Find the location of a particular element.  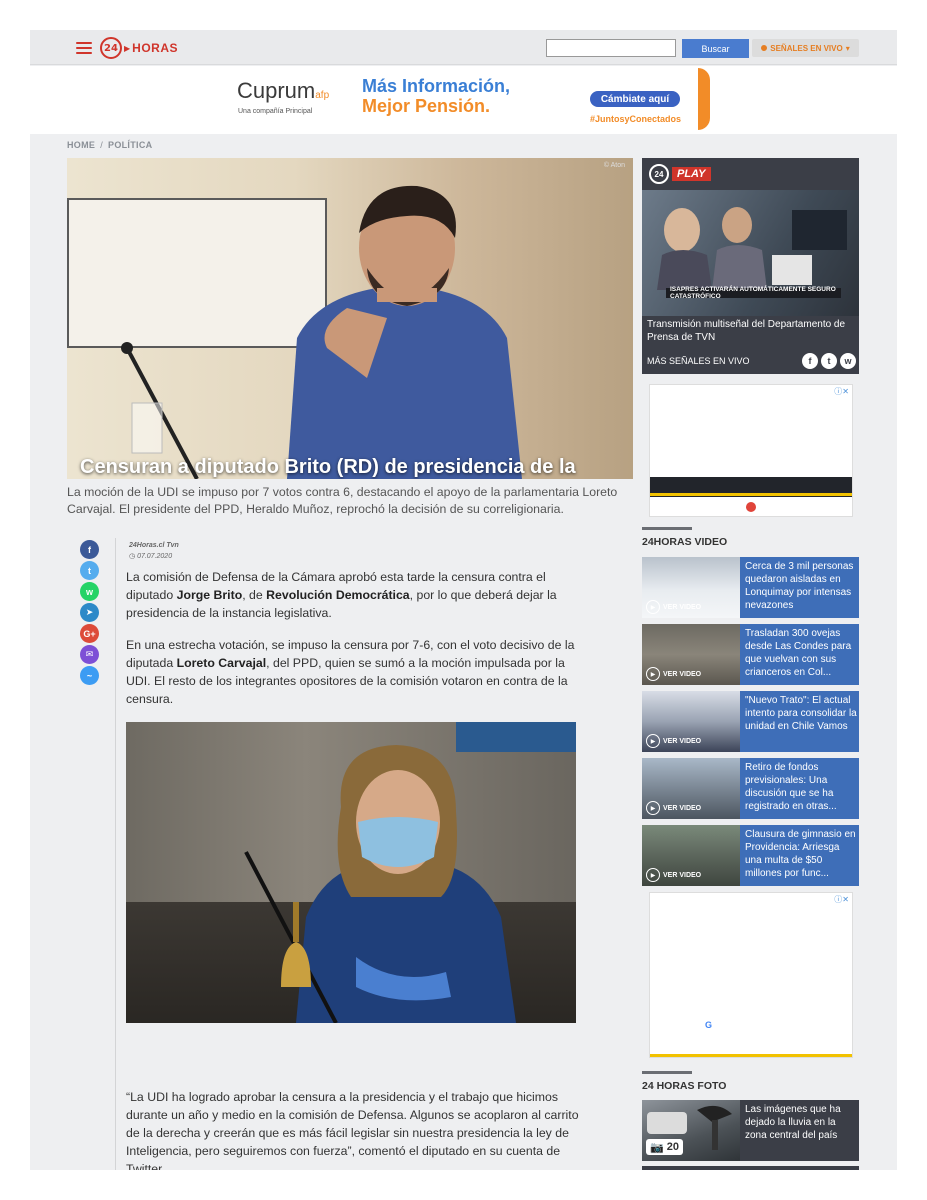

photo-section-title: 24 HORAS FOTO is located at coordinates (684, 1086).